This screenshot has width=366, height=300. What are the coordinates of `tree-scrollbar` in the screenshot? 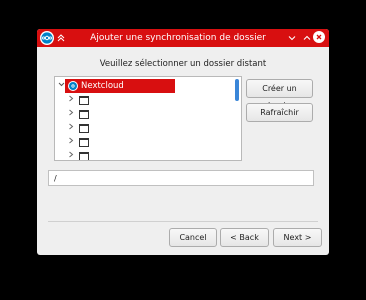 It's located at (237, 118).